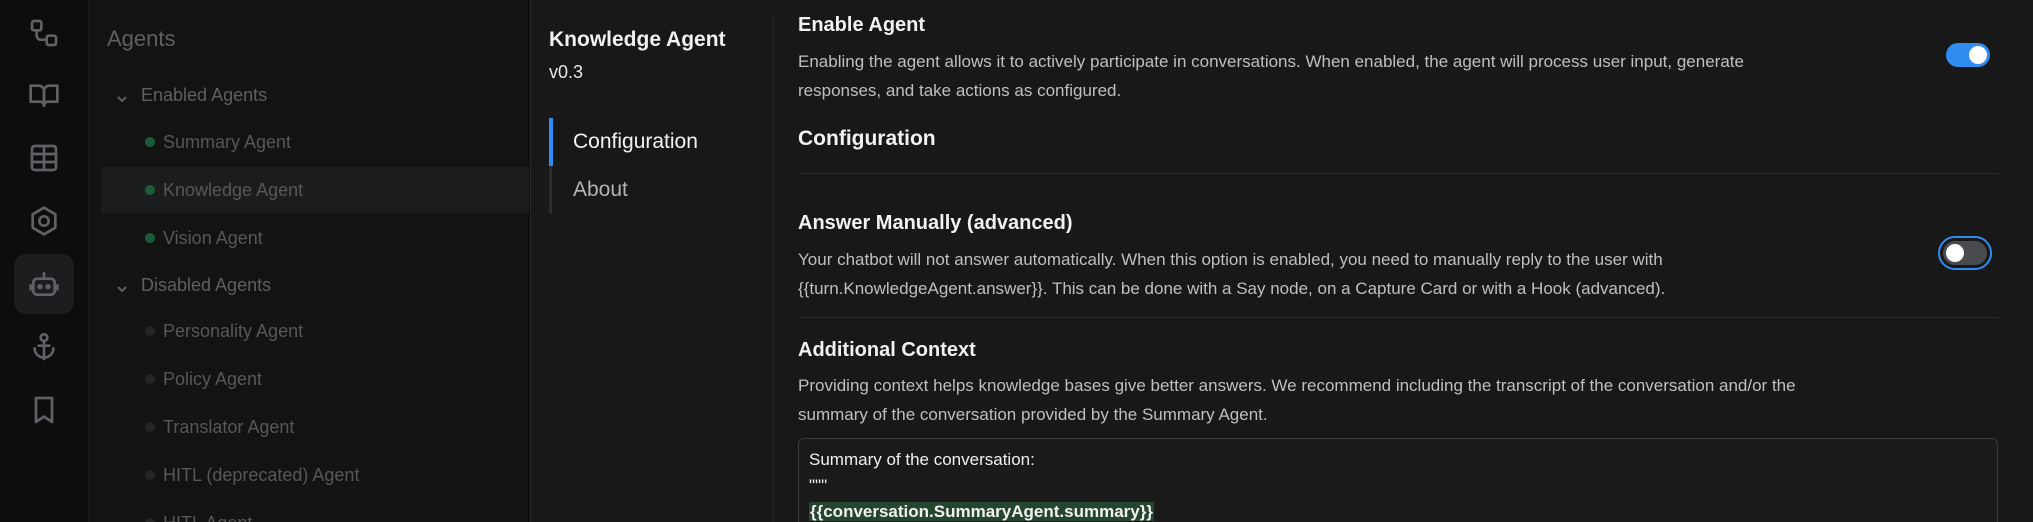 This screenshot has width=2033, height=522. What do you see at coordinates (44, 410) in the screenshot?
I see `bookmark-icon` at bounding box center [44, 410].